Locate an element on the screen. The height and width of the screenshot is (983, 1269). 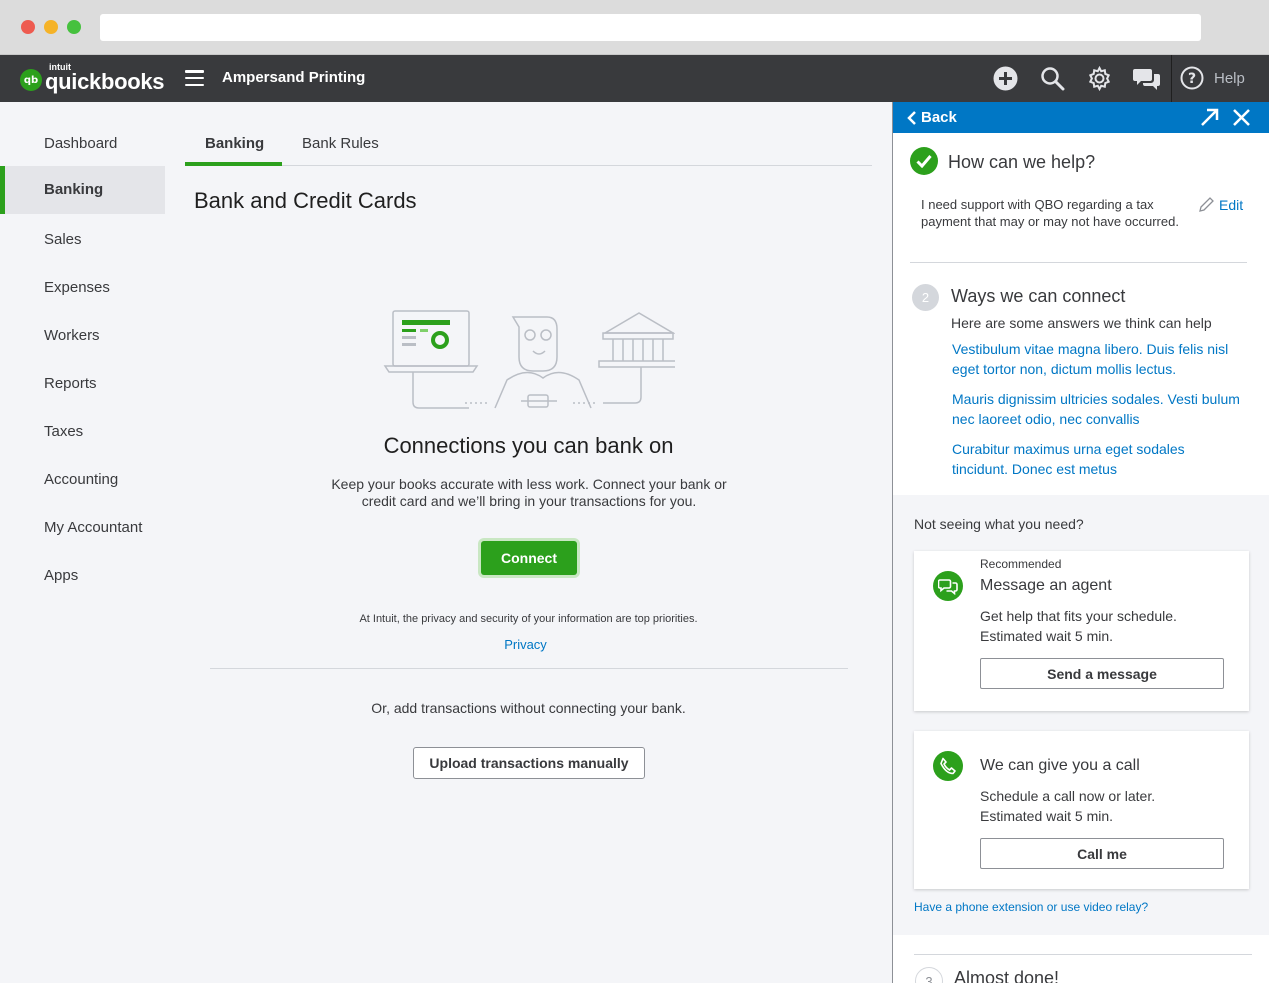
not-seeing-heading: Not seeing what you need? is located at coordinates (999, 524).